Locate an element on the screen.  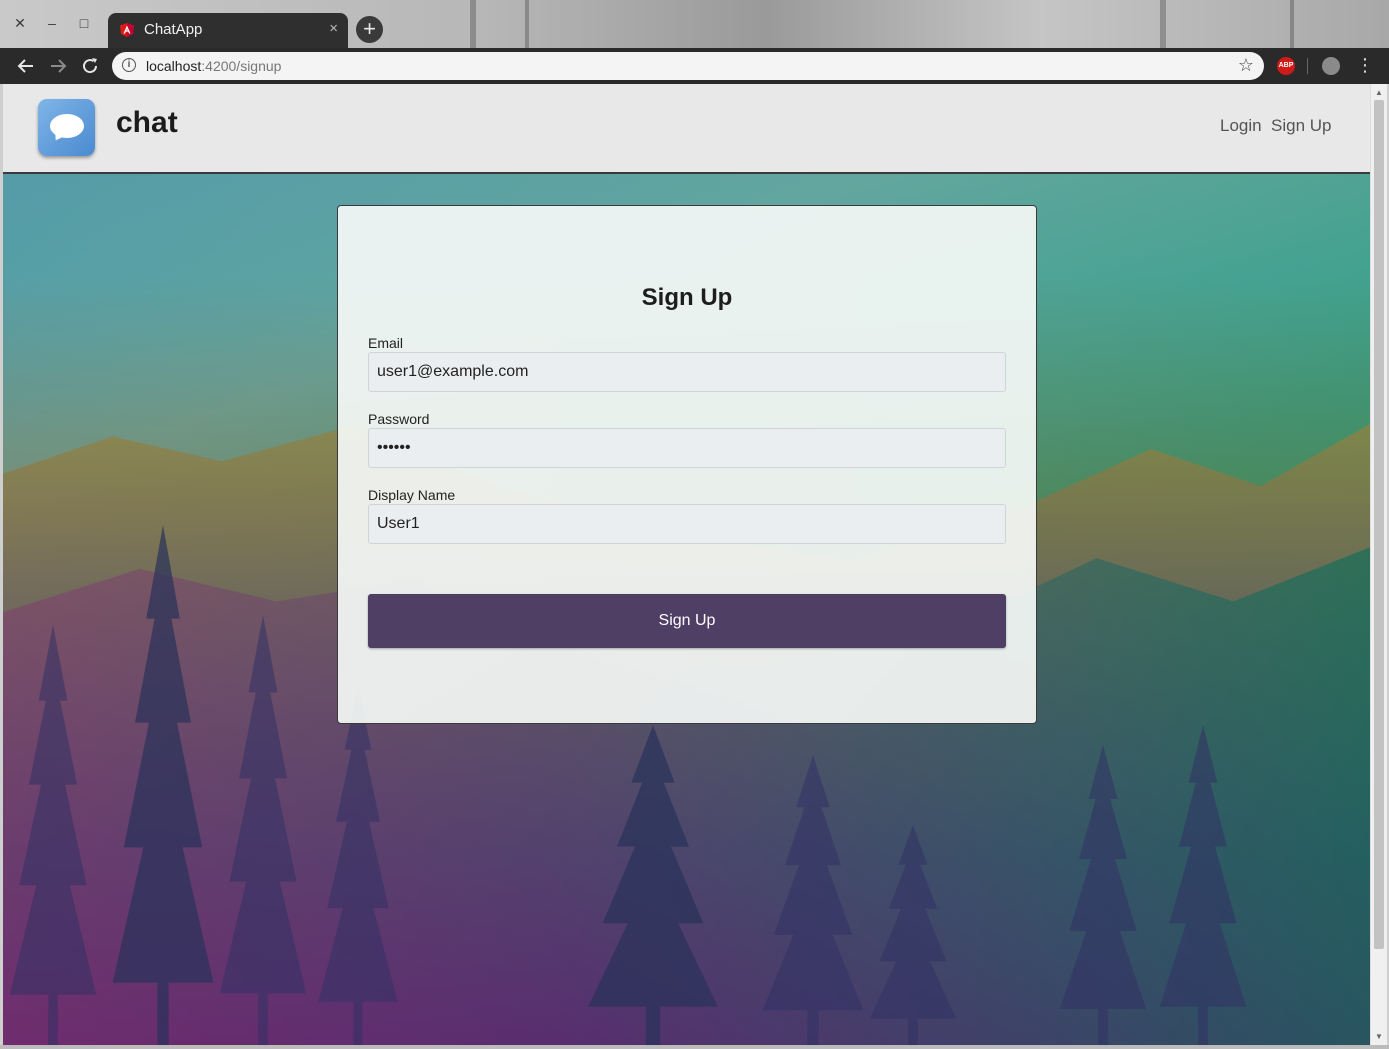
browser-toolbar: i localhost:4200/signup ☆ ABP ⋮ is located at coordinates (694, 66).